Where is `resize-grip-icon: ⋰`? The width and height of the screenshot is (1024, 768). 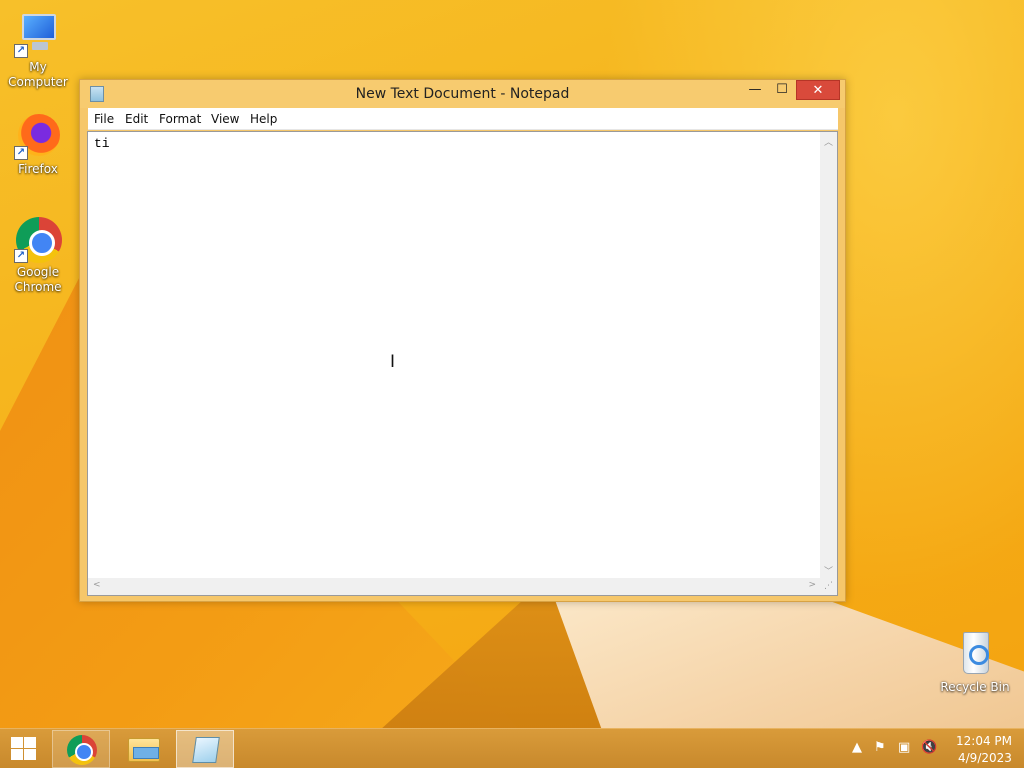
resize-grip-icon: ⋰ is located at coordinates (828, 586).